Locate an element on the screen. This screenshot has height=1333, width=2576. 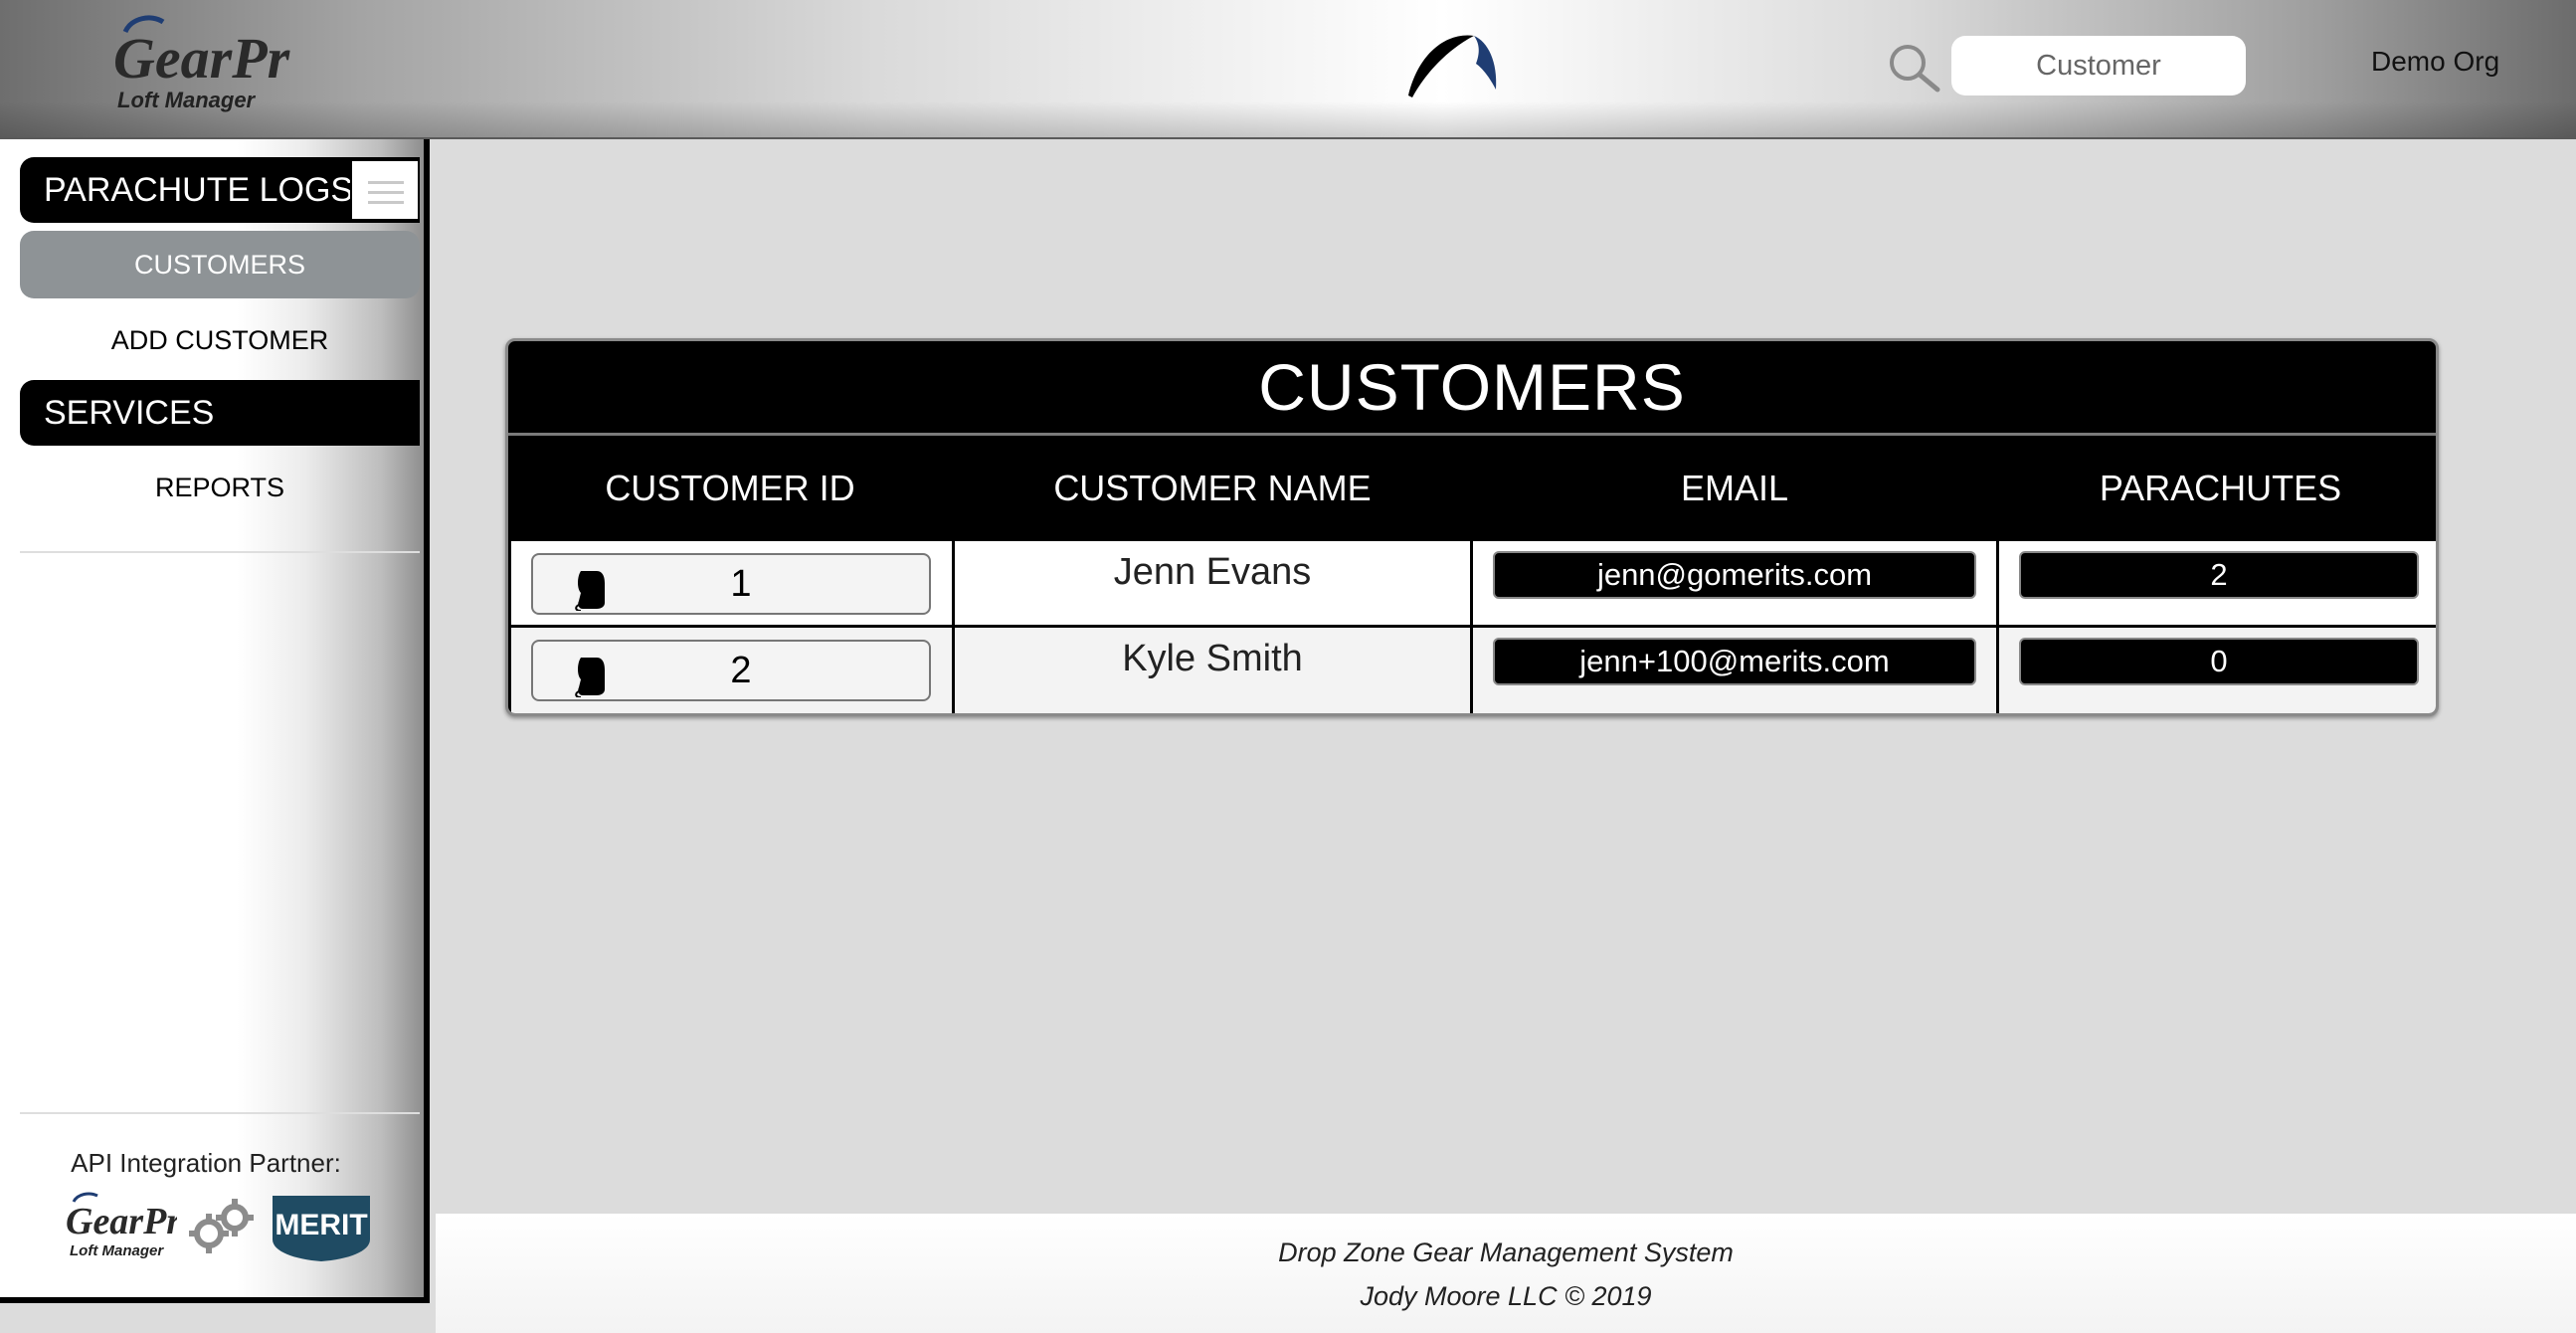
table-cell-email: jenn+100@merits.com is located at coordinates (1734, 670).